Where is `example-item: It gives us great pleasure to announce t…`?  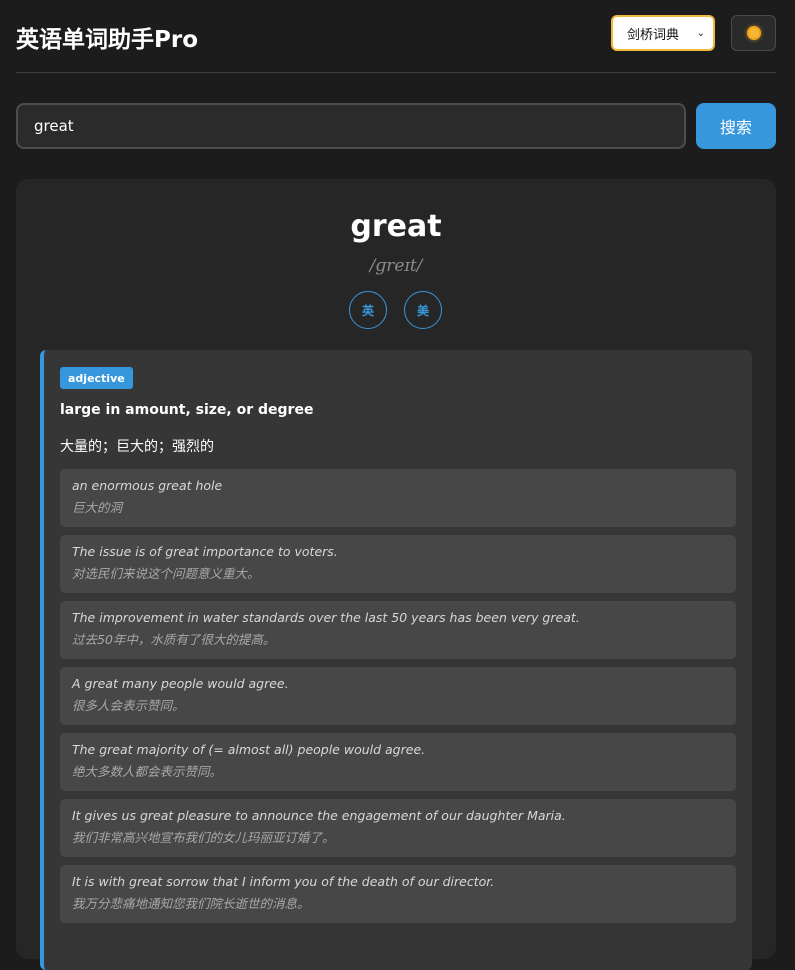
example-item: It gives us great pleasure to announce t… is located at coordinates (398, 828).